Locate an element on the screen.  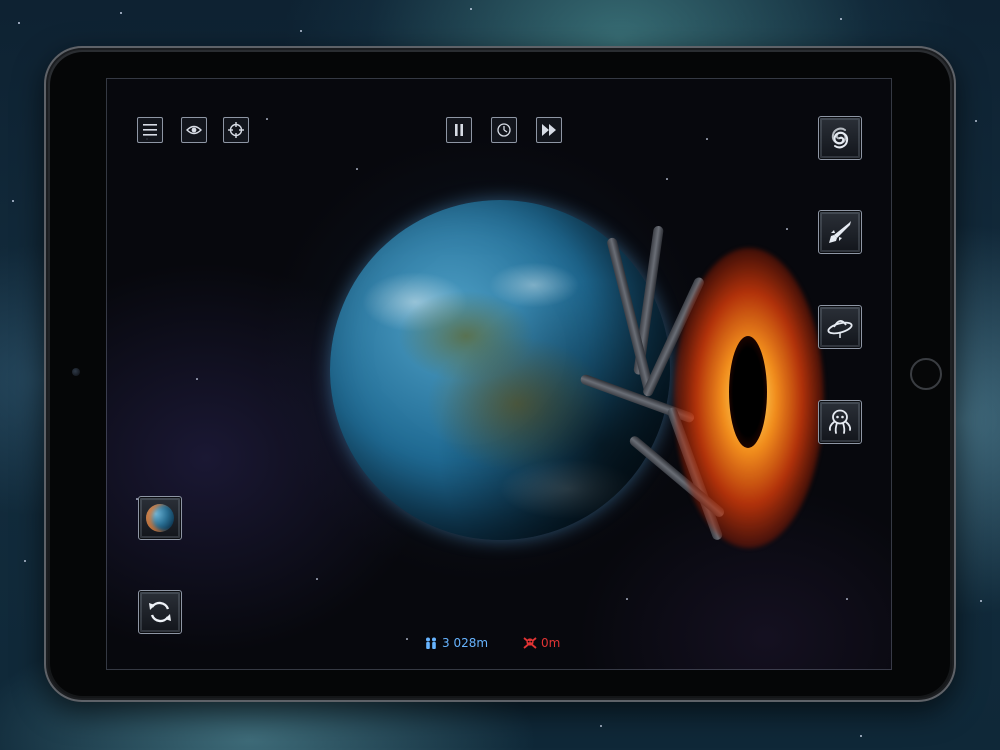
reset-button is located at coordinates (160, 612).